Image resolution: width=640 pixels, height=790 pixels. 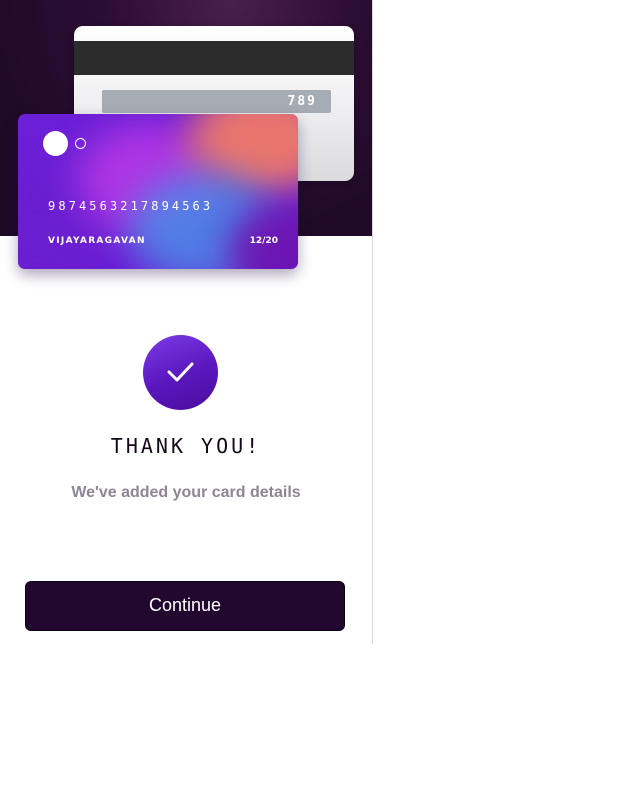 I want to click on card-logo-circle-icon, so click(x=55, y=143).